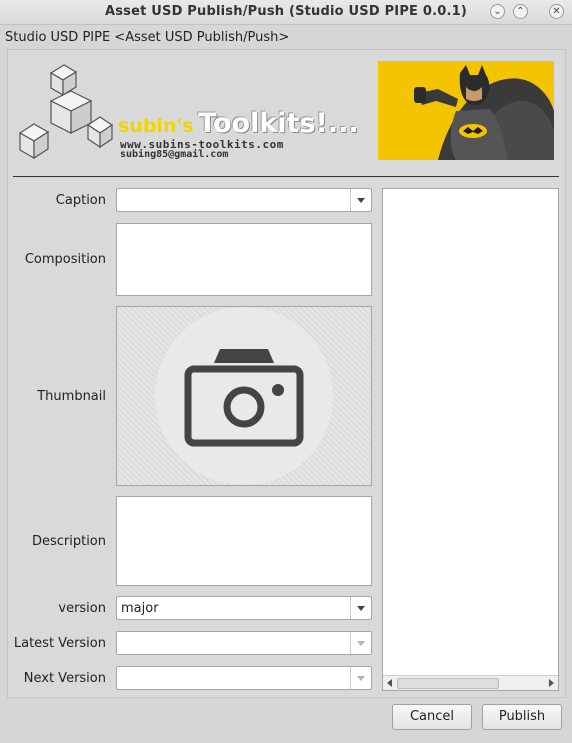 This screenshot has height=743, width=572. I want to click on thumbnail-dropzone, so click(244, 396).